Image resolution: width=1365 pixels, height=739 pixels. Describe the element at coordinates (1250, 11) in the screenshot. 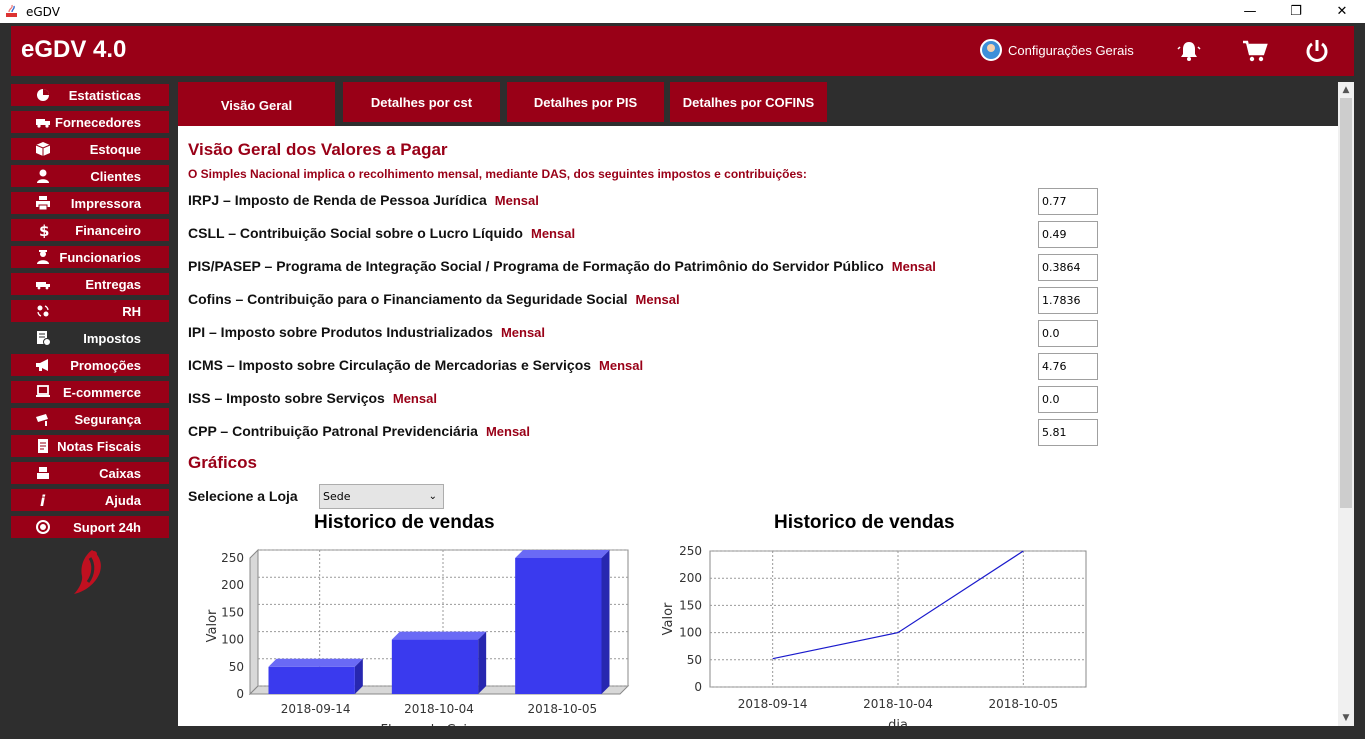

I see `minimize-button: —` at that location.